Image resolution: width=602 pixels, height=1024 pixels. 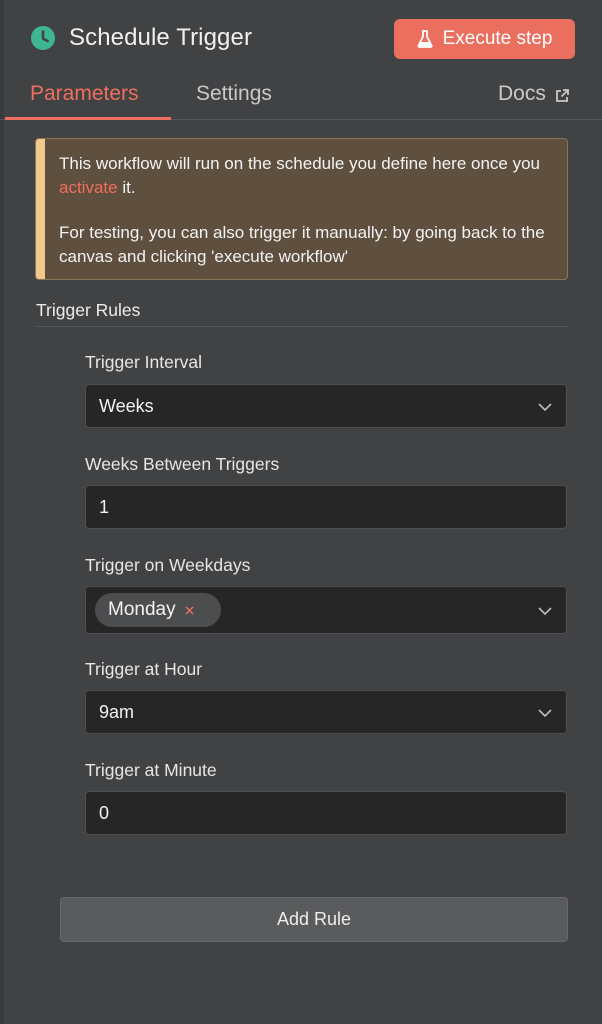 I want to click on external-link-icon, so click(x=562, y=94).